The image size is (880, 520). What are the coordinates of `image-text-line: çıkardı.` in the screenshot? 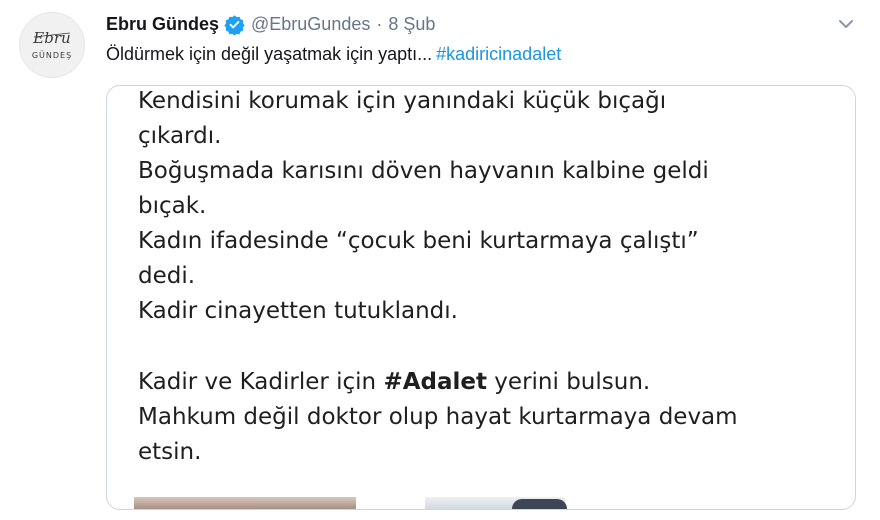 It's located at (180, 136).